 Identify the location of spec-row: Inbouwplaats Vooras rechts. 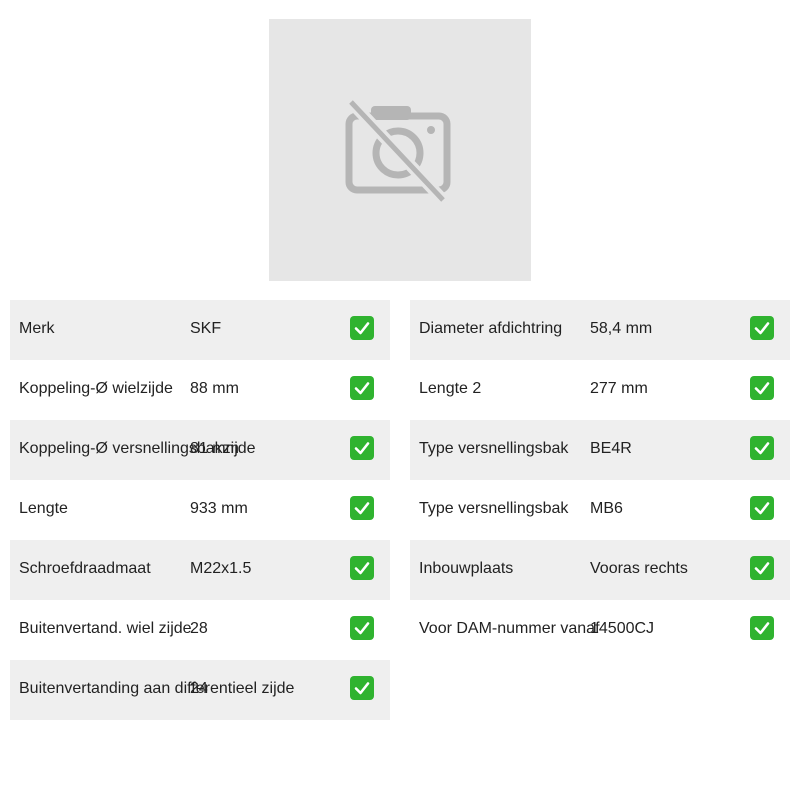
(600, 570).